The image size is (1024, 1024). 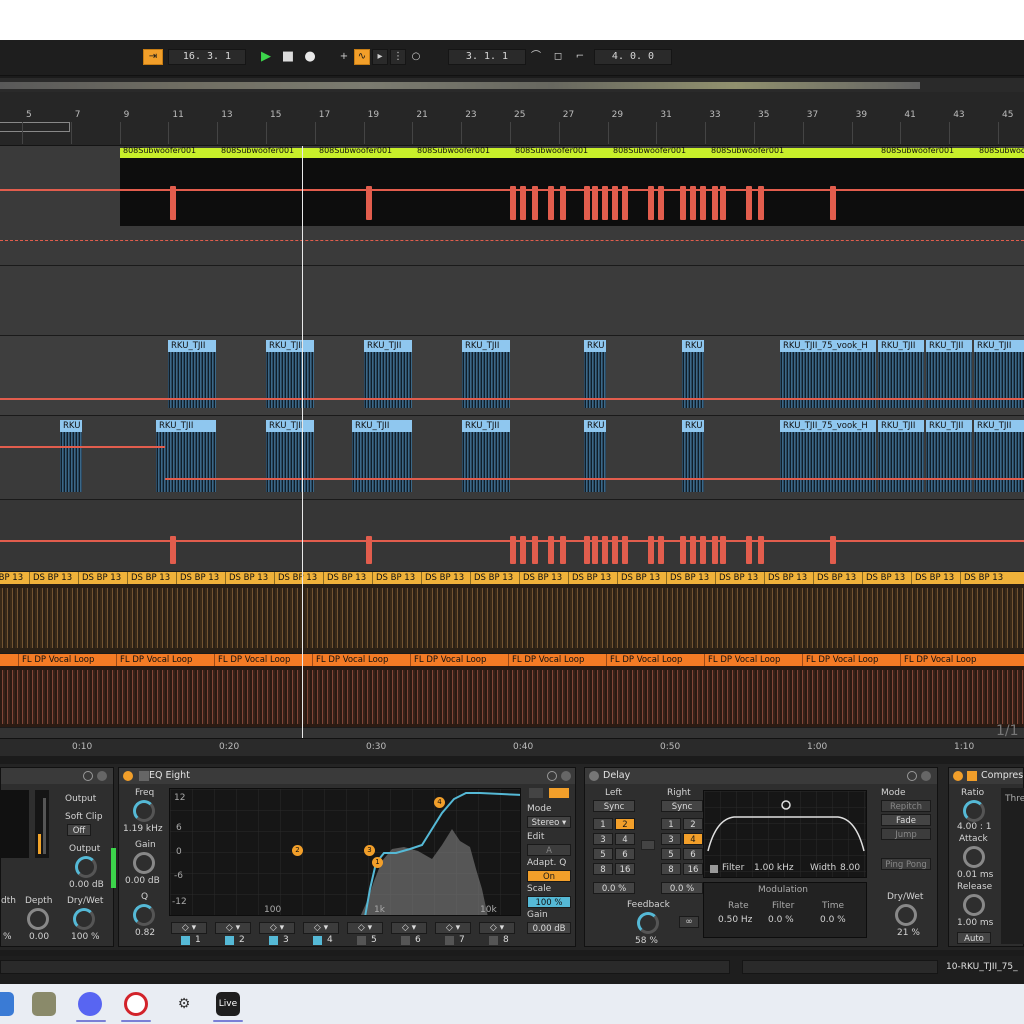 What do you see at coordinates (512, 85) in the screenshot?
I see `arrangement-overview` at bounding box center [512, 85].